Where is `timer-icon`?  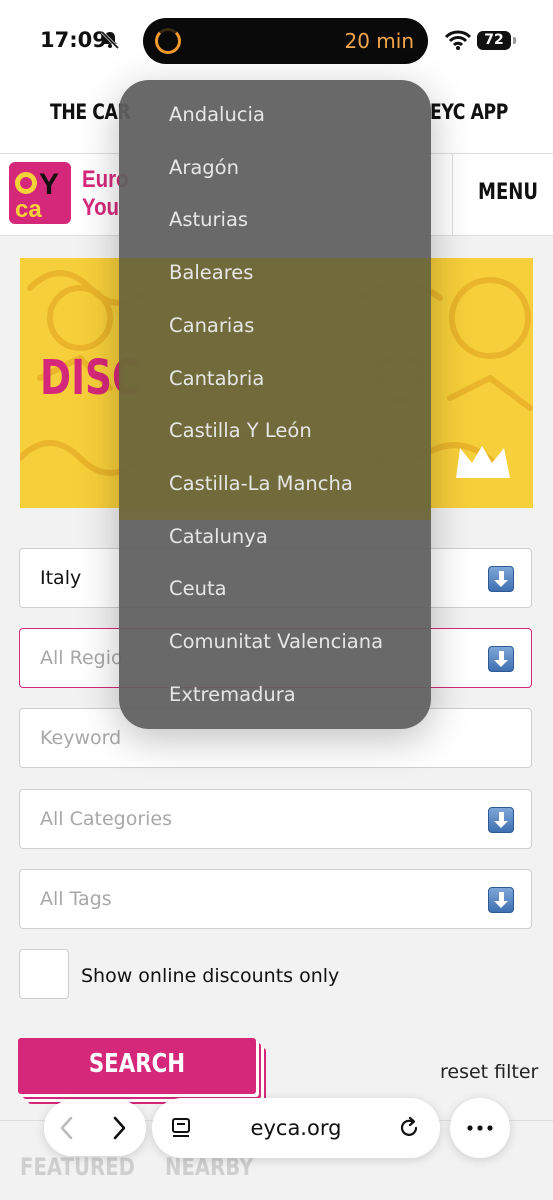 timer-icon is located at coordinates (168, 41).